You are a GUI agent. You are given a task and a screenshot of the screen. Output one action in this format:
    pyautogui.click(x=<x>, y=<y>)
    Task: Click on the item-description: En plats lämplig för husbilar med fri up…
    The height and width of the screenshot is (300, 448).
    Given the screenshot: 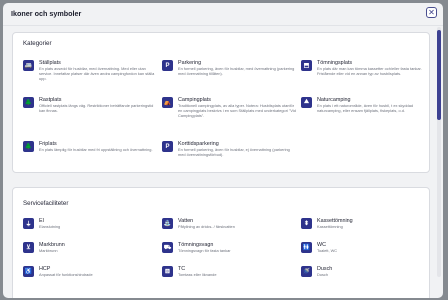 What is the action you would take?
    pyautogui.click(x=96, y=149)
    